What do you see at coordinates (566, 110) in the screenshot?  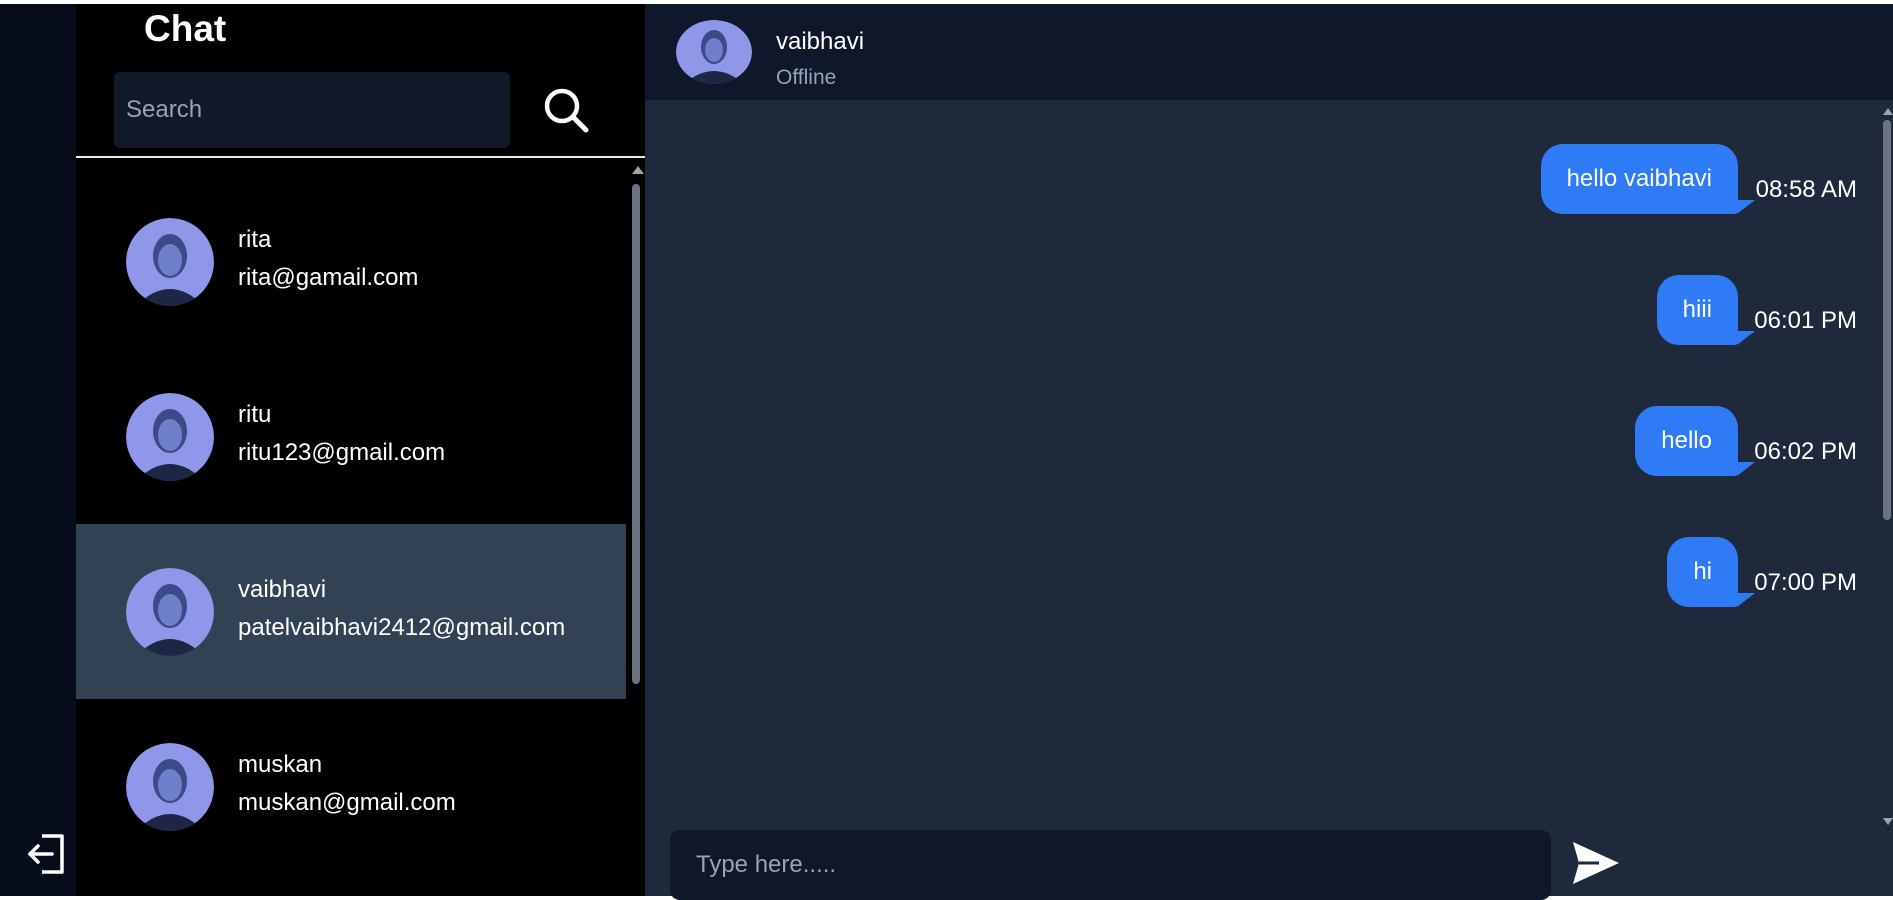 I see `search-icon` at bounding box center [566, 110].